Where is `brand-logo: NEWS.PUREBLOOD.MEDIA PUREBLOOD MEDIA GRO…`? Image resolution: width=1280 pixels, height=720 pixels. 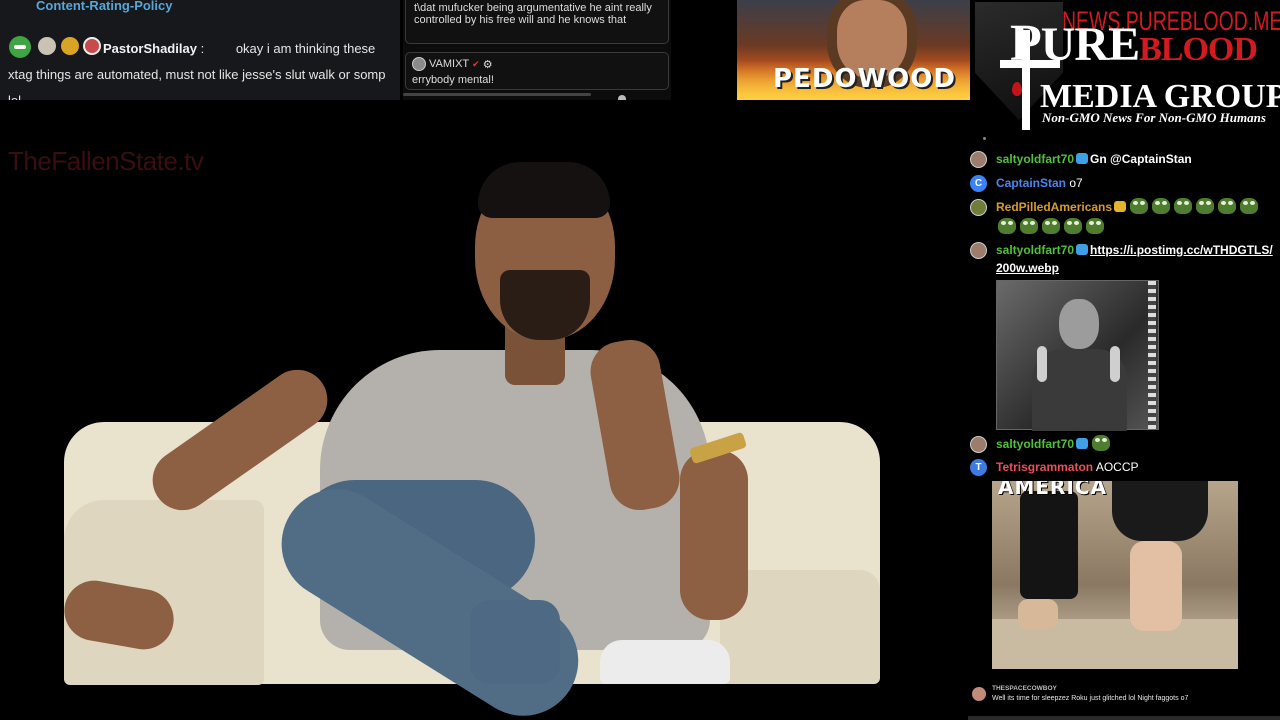
brand-logo: NEWS.PUREBLOOD.MEDIA PUREBLOOD MEDIA GRO… is located at coordinates (1125, 67).